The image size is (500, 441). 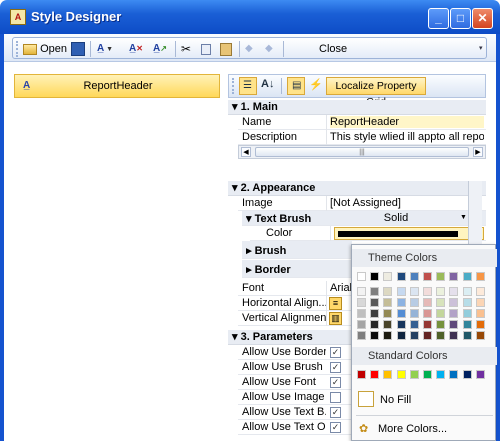 What do you see at coordinates (316, 84) in the screenshot?
I see `events-button: ⚡` at bounding box center [316, 84].